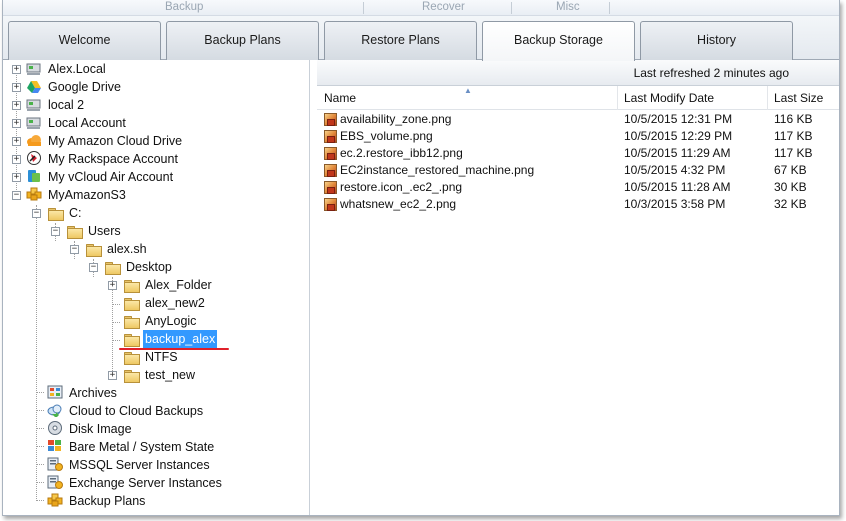  What do you see at coordinates (153, 303) in the screenshot?
I see `tree-folder-alex-new2: alex_new2` at bounding box center [153, 303].